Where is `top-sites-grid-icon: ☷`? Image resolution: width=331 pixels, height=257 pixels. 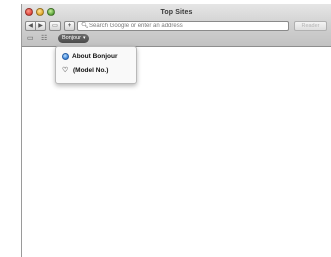
top-sites-grid-icon: ☷ is located at coordinates (44, 39).